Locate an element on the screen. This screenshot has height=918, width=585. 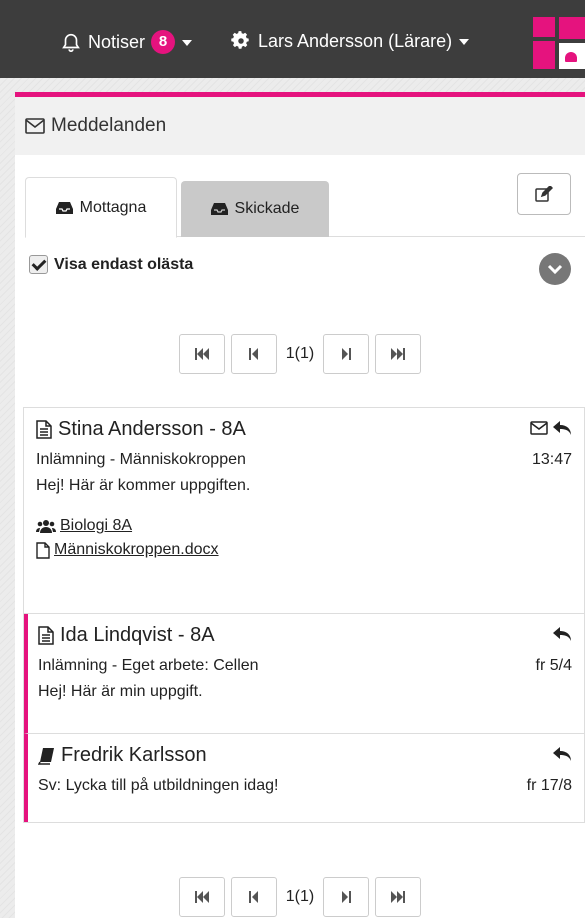
compose-button is located at coordinates (544, 194).